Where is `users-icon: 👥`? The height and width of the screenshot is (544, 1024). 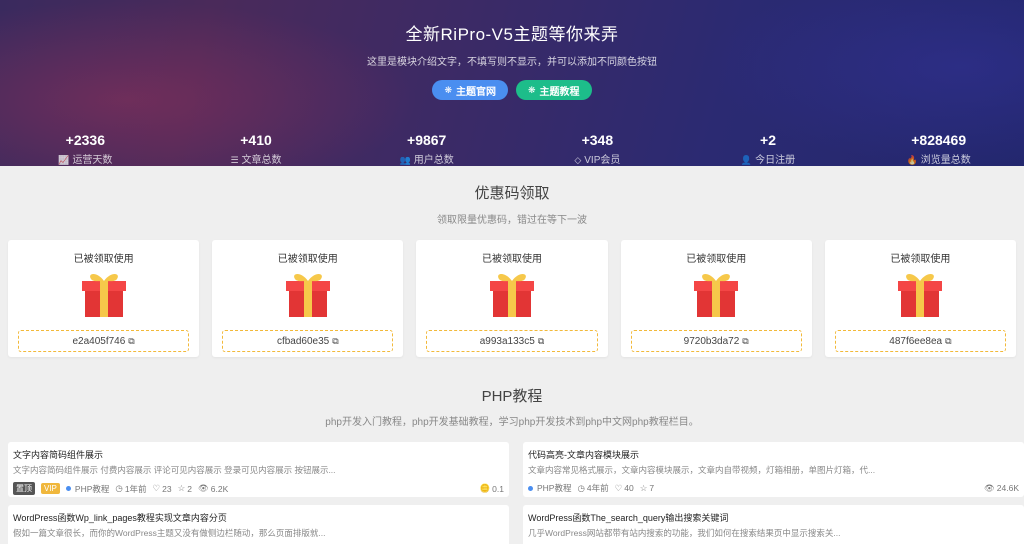
users-icon: 👥 is located at coordinates (405, 160).